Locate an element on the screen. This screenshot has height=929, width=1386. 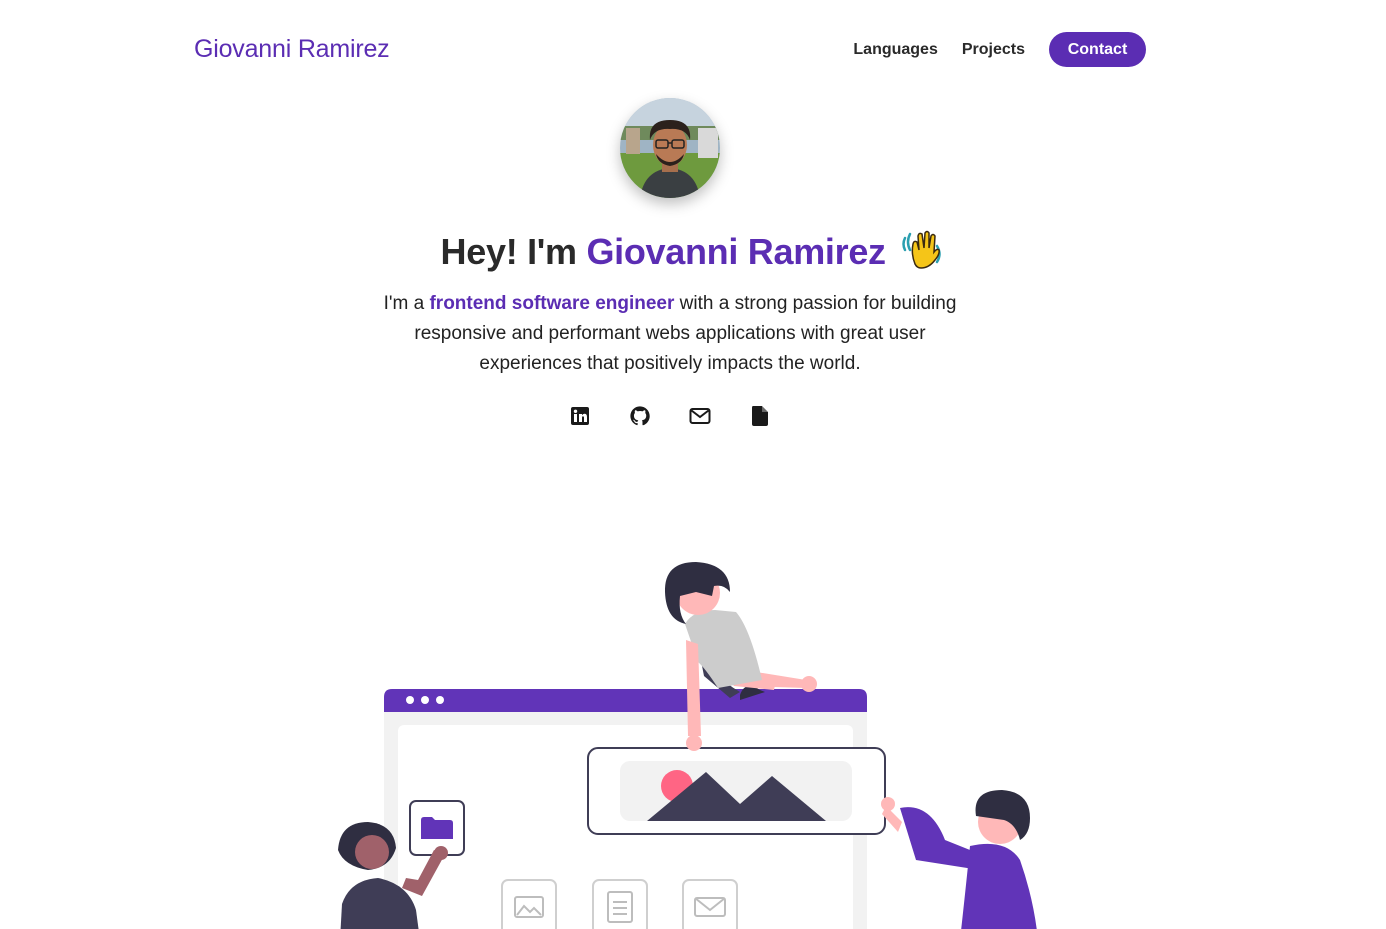
resume-link is located at coordinates (760, 418).